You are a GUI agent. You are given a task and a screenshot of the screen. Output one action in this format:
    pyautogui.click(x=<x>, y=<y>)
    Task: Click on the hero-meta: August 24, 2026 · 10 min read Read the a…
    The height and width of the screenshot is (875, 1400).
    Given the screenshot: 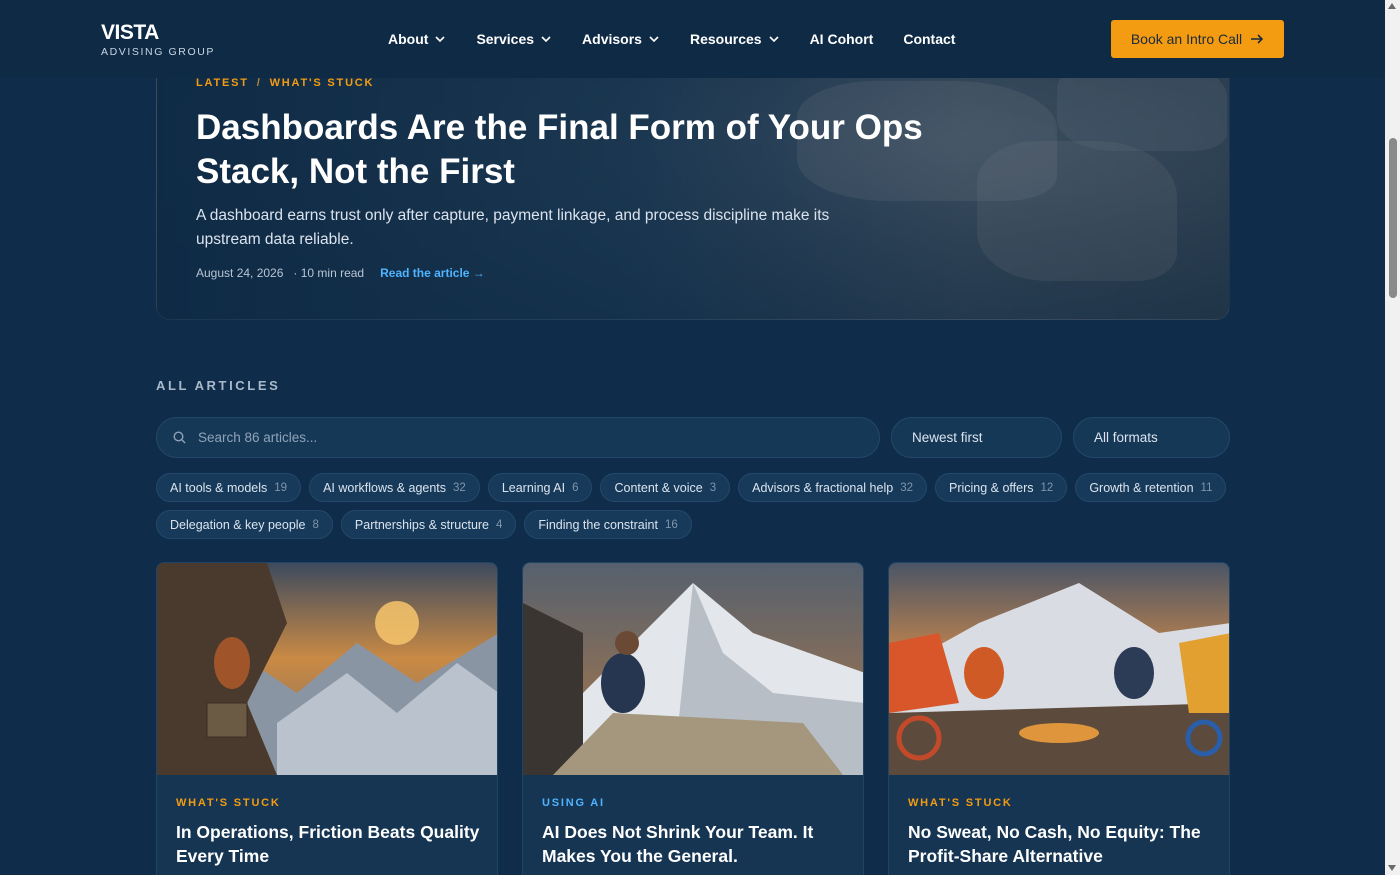 What is the action you would take?
    pyautogui.click(x=340, y=273)
    